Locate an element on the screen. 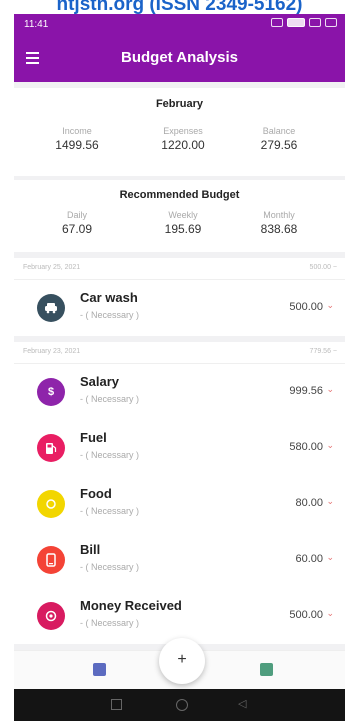 Image resolution: width=359 pixels, height=721 pixels. add-transaction-button: + is located at coordinates (182, 661).